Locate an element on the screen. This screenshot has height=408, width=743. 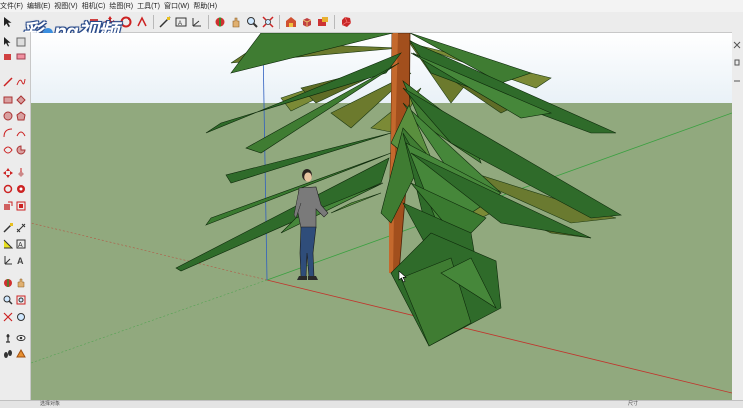
axes-tool-icon is located at coordinates (8, 260).